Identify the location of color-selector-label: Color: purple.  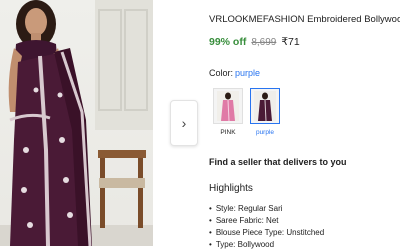
(234, 73).